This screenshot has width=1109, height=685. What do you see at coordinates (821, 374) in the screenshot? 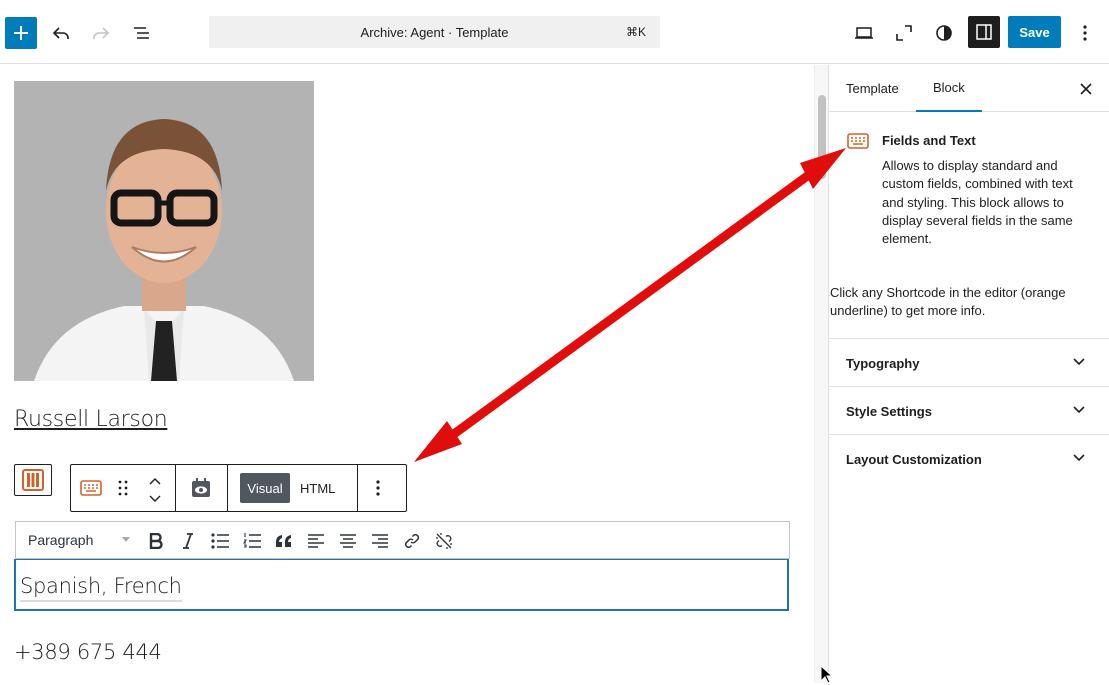
I see `canvas-scrollbar` at bounding box center [821, 374].